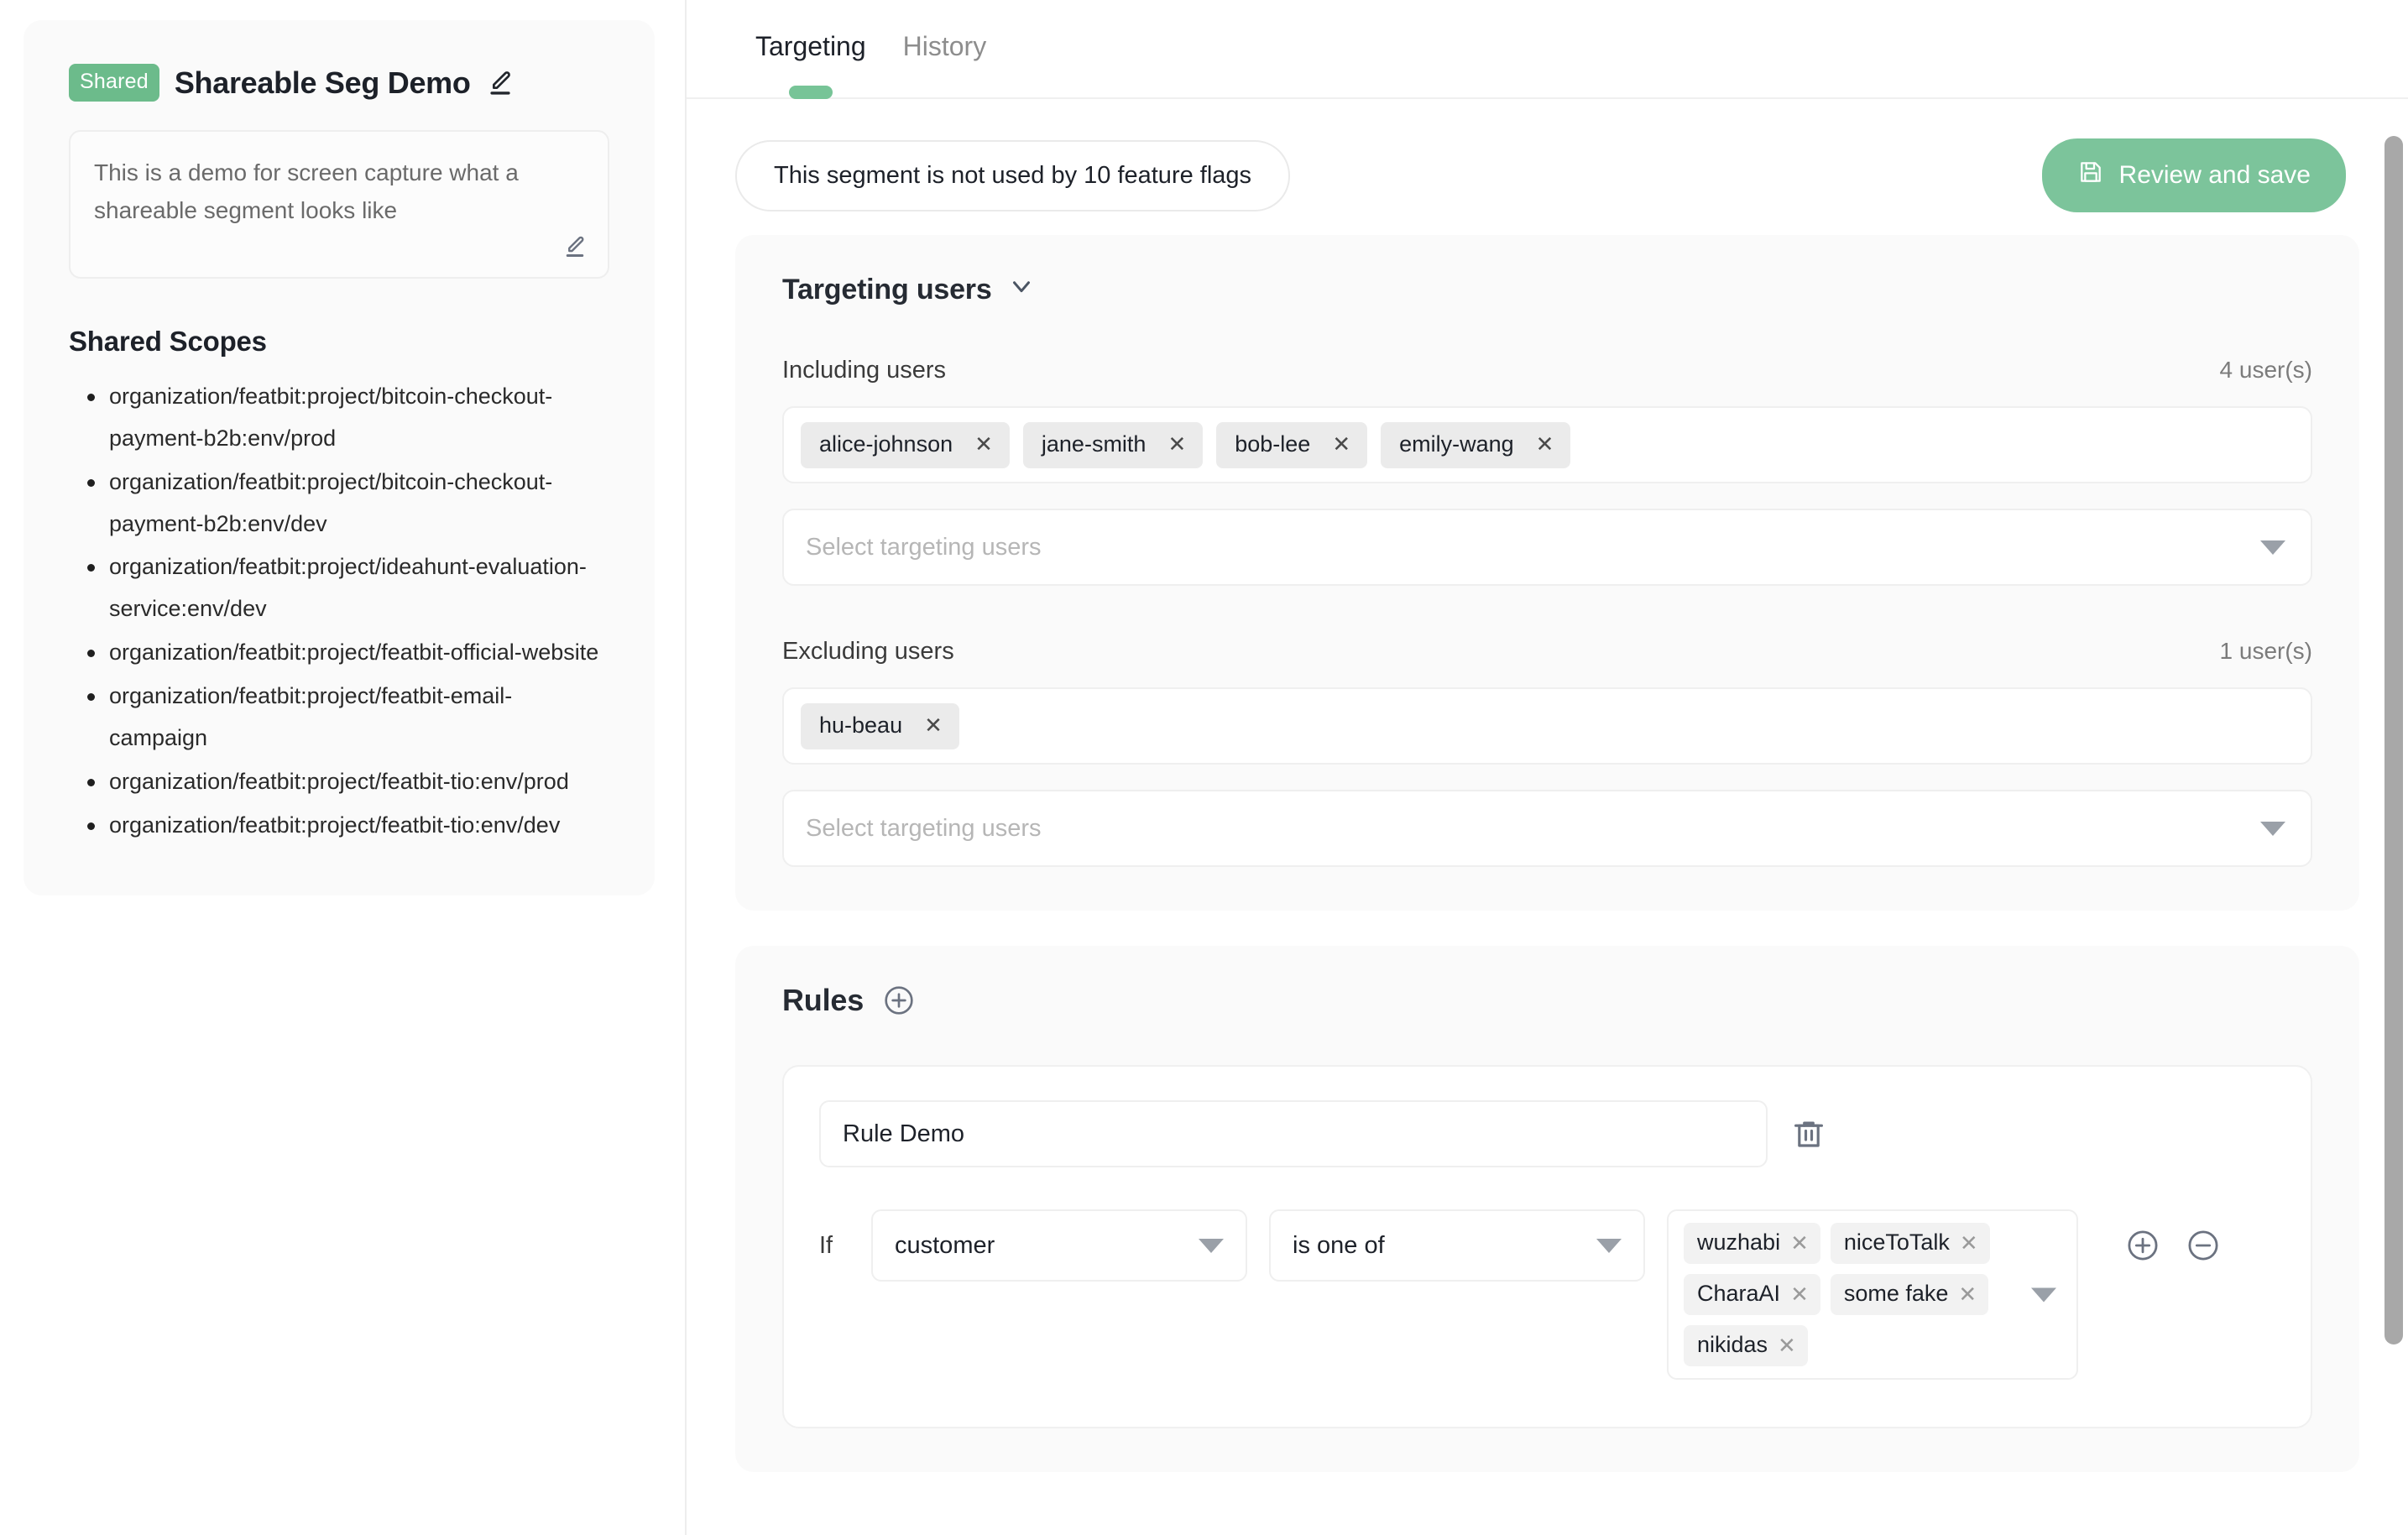 Image resolution: width=2408 pixels, height=1535 pixels. What do you see at coordinates (114, 83) in the screenshot?
I see `status-badge: Shared` at bounding box center [114, 83].